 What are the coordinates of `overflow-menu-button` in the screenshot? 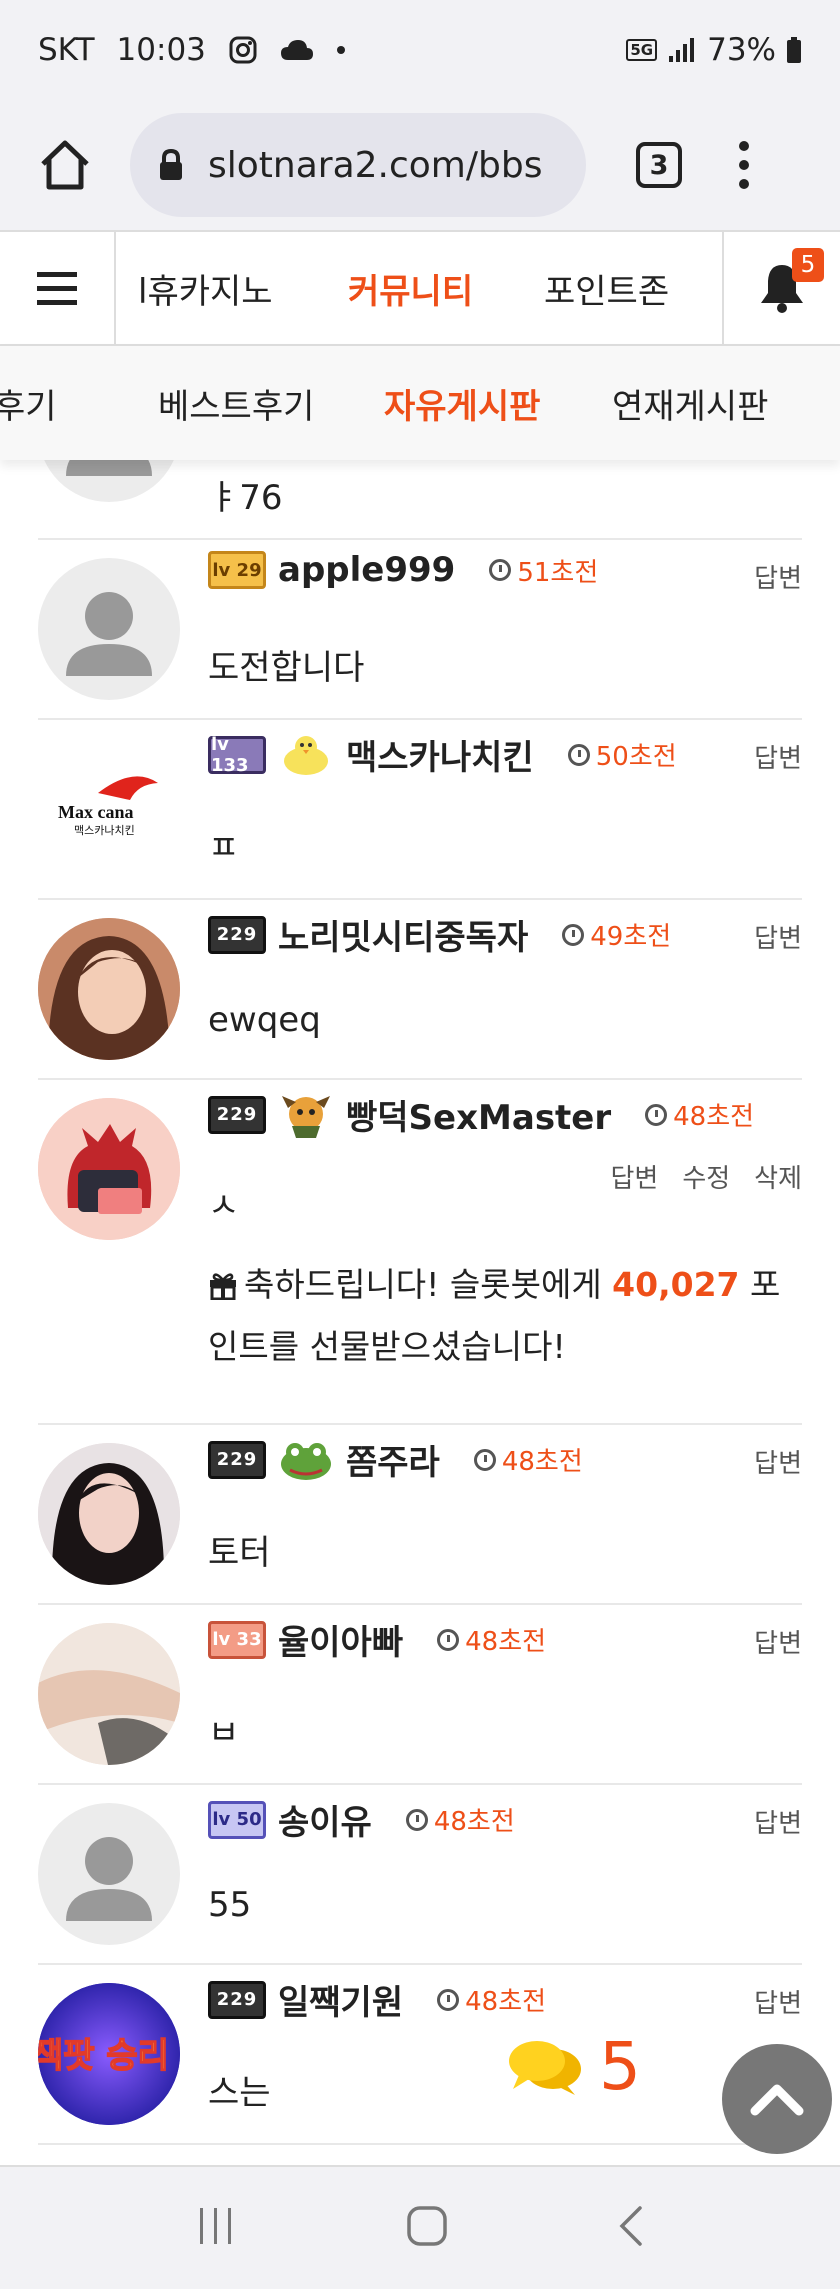 It's located at (744, 165).